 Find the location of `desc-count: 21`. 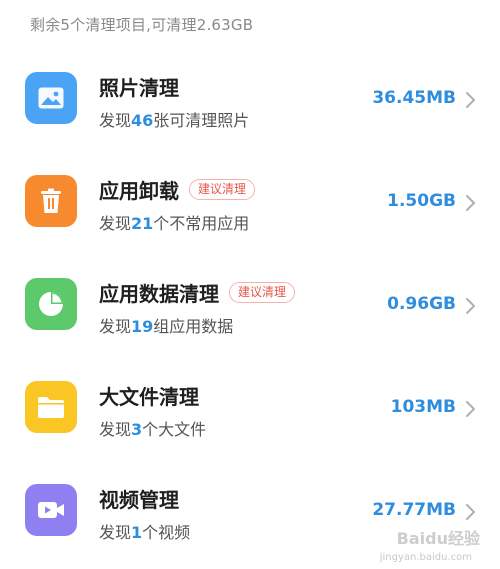

desc-count: 21 is located at coordinates (142, 223).